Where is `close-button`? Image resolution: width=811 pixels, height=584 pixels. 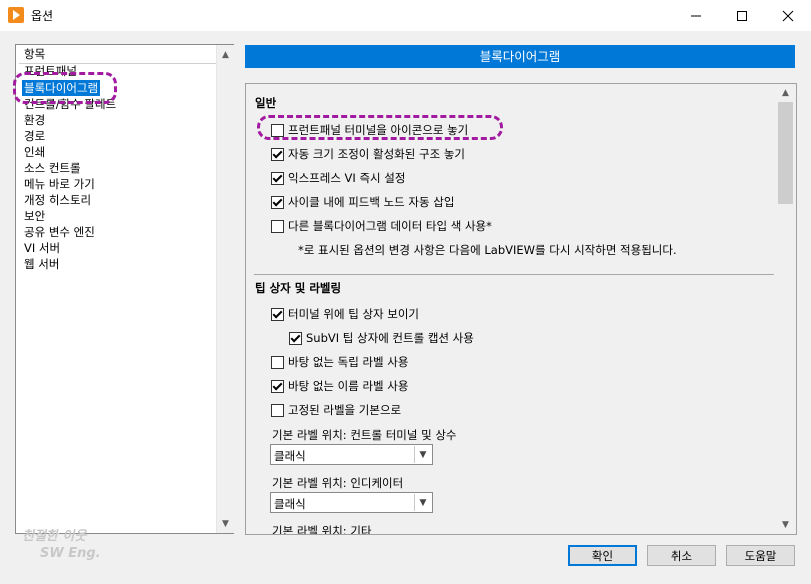
close-button is located at coordinates (788, 15).